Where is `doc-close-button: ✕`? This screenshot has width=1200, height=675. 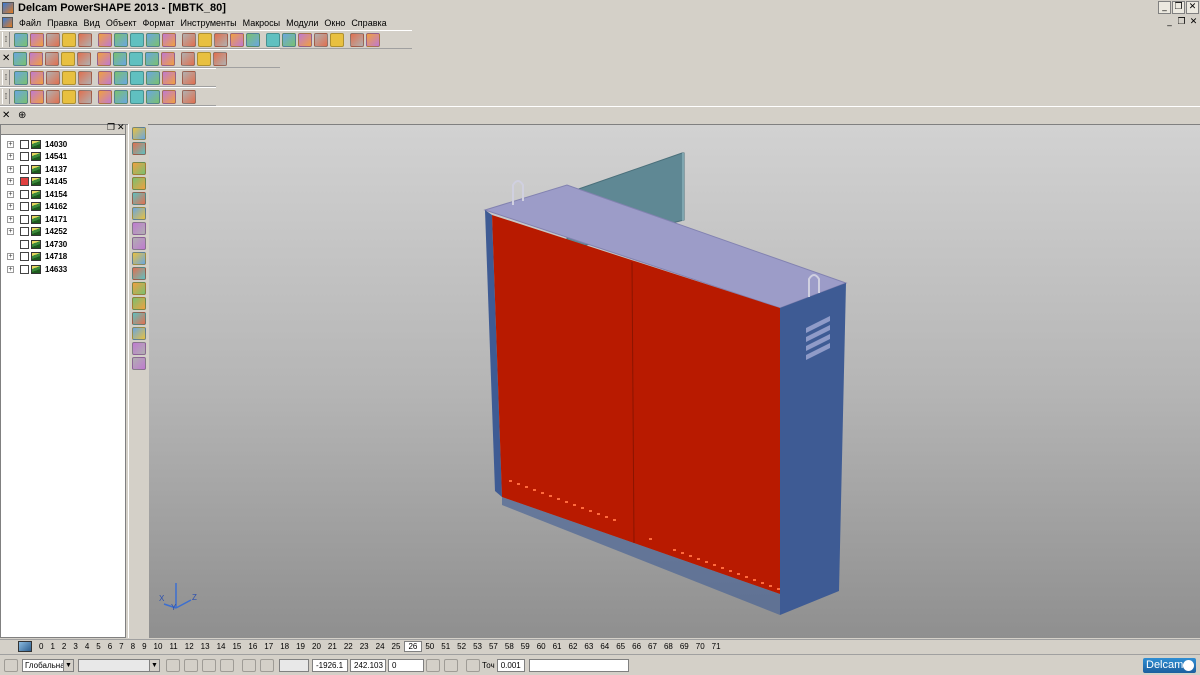 doc-close-button: ✕ is located at coordinates (1193, 22).